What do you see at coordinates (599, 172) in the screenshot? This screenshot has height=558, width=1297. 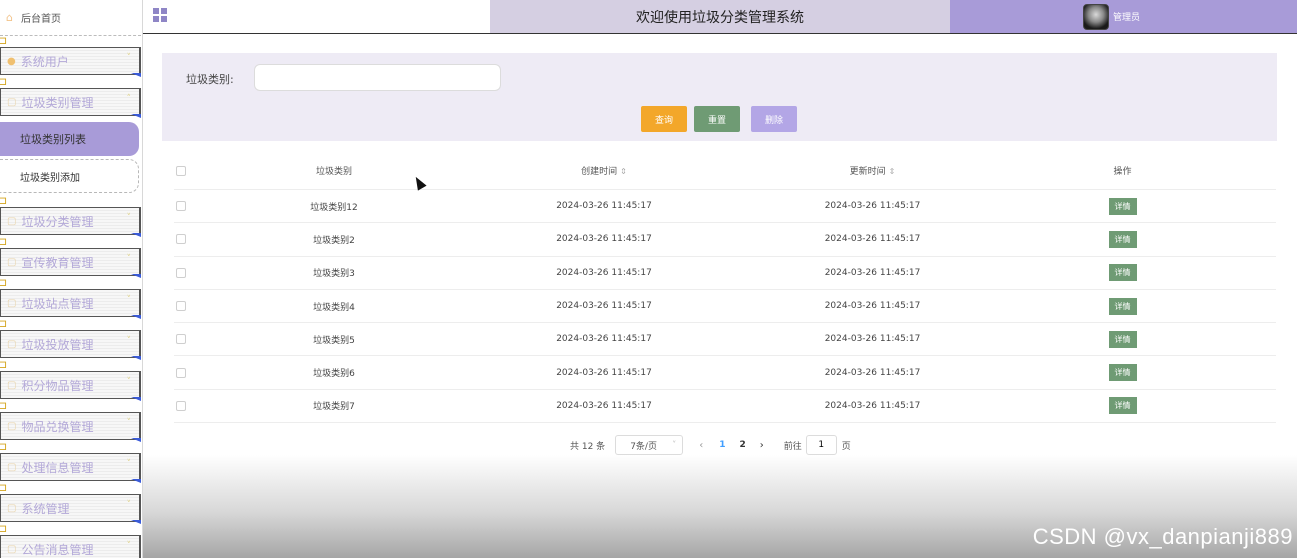 I see `column-header-label: 创建时间` at bounding box center [599, 172].